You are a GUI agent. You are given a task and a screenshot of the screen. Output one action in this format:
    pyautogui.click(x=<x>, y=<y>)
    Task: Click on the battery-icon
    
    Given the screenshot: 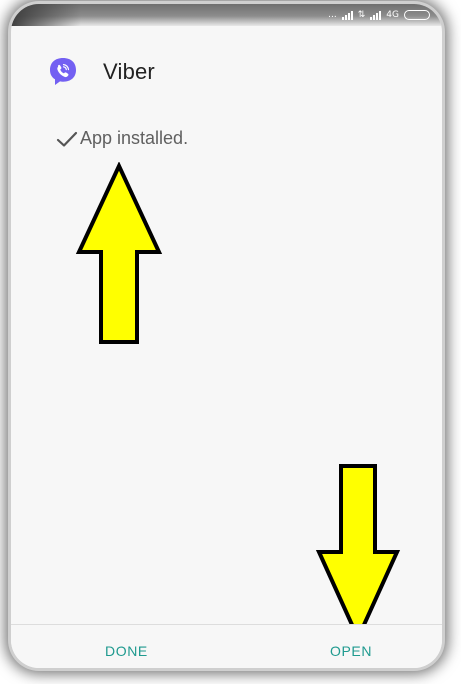 What is the action you would take?
    pyautogui.click(x=417, y=15)
    